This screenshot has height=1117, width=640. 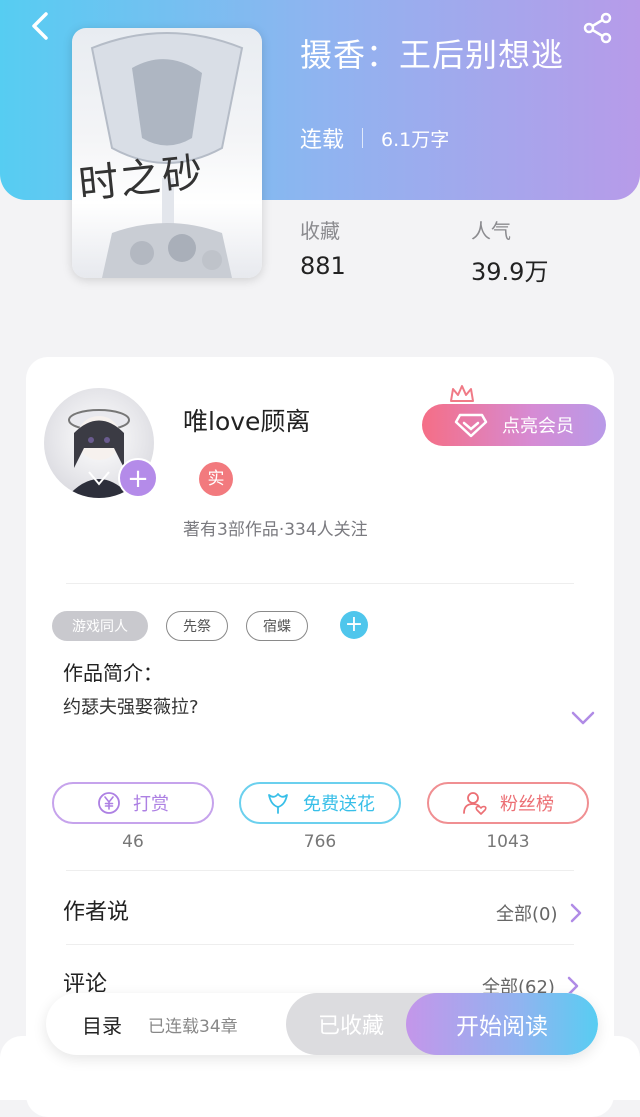 I want to click on author-notes-link: 全部(0), so click(x=540, y=913).